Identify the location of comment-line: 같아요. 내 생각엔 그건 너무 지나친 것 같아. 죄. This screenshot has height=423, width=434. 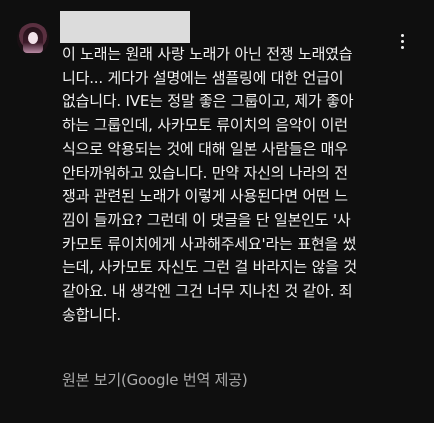
(207, 291).